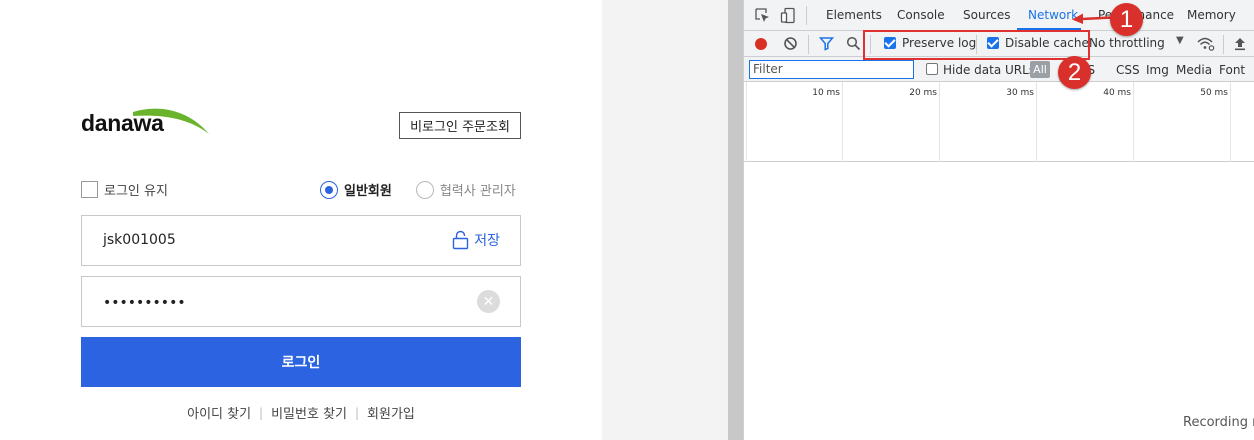  I want to click on radio-button-selected, so click(329, 189).